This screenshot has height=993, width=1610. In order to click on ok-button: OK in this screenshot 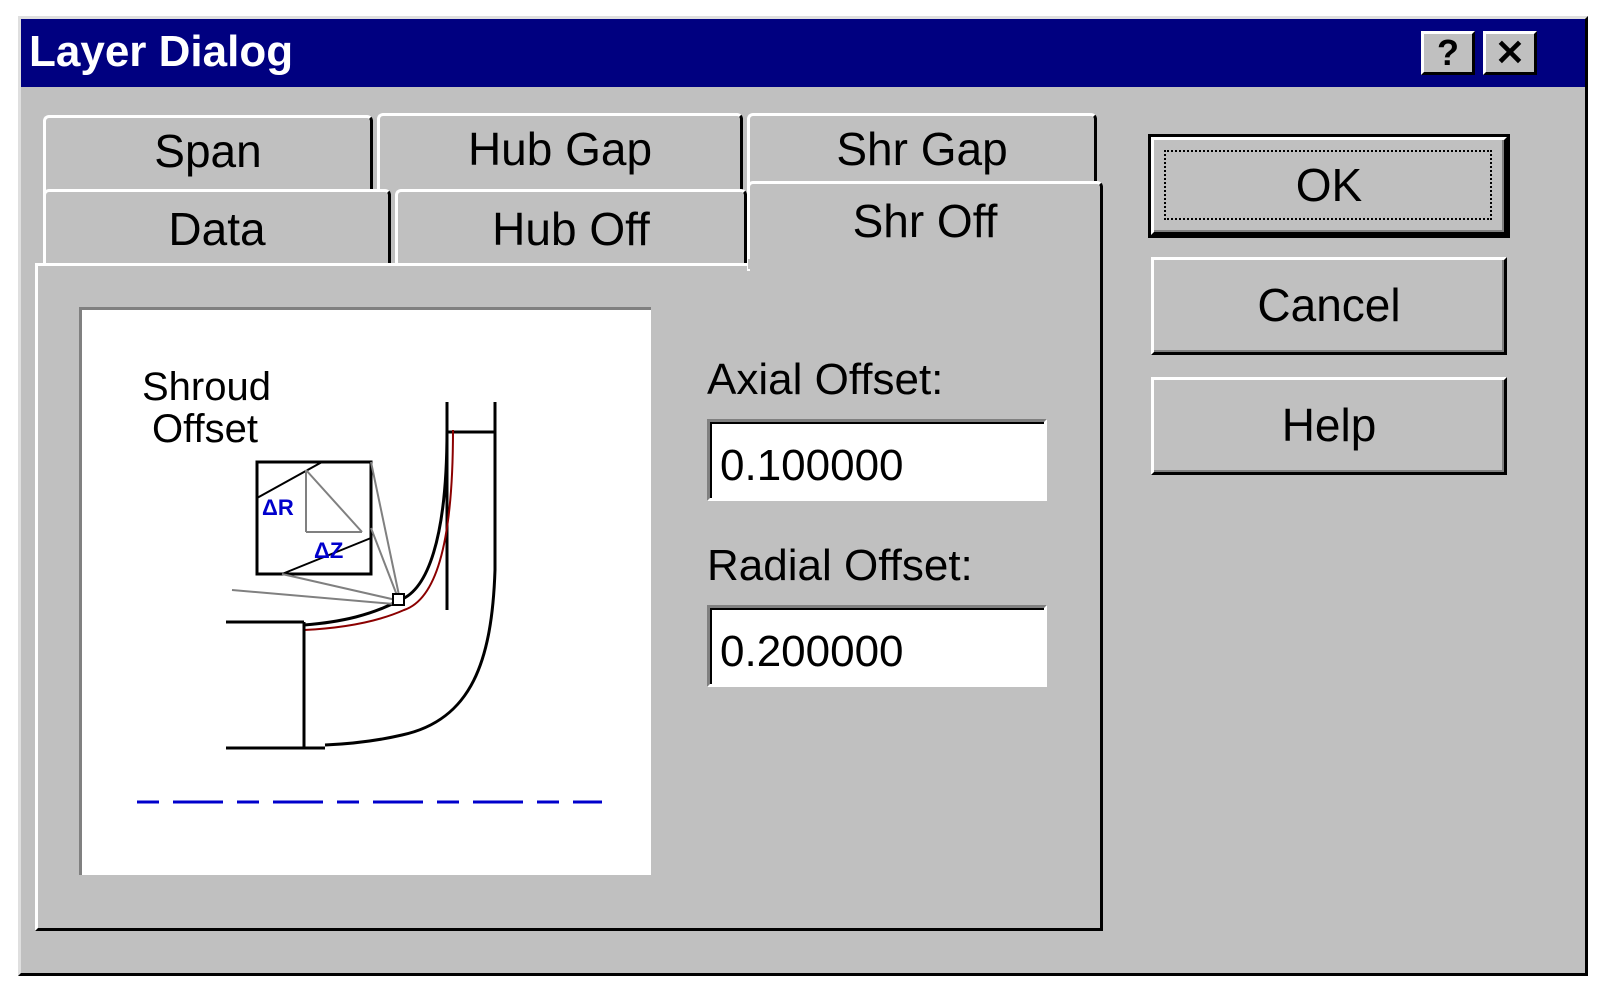, I will do `click(1329, 186)`.